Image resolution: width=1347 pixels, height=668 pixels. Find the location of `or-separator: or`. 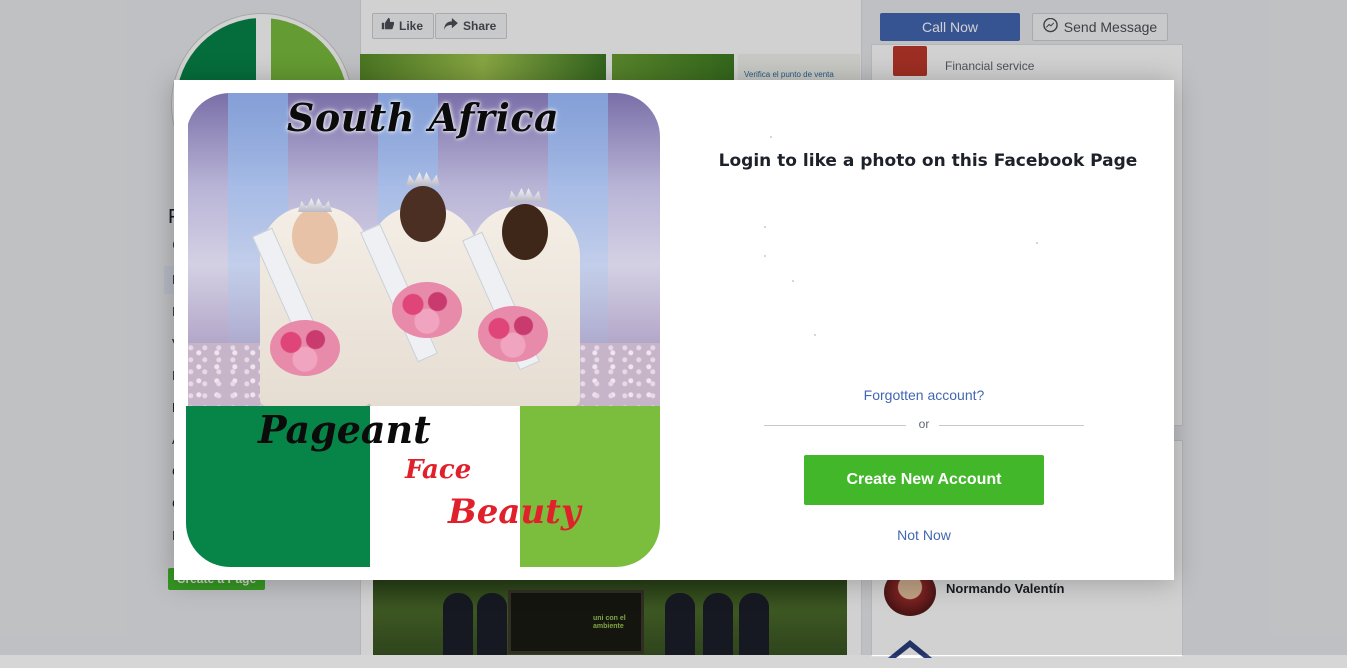

or-separator: or is located at coordinates (924, 424).